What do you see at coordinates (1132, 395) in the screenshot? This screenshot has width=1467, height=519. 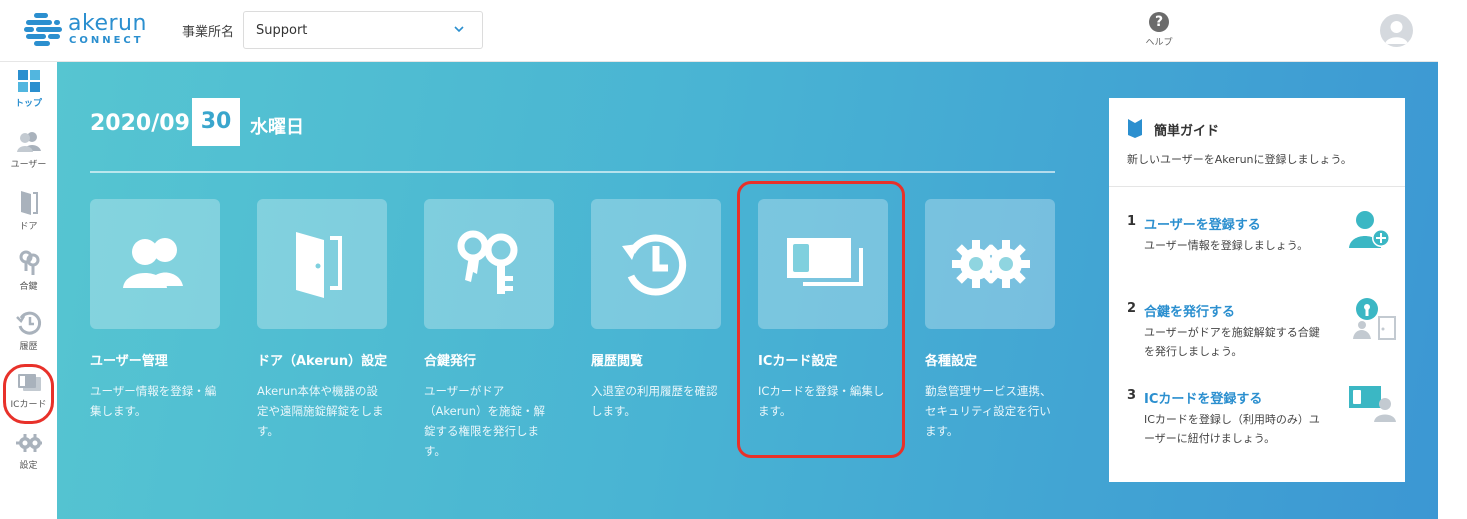 I see `step-number: 3` at bounding box center [1132, 395].